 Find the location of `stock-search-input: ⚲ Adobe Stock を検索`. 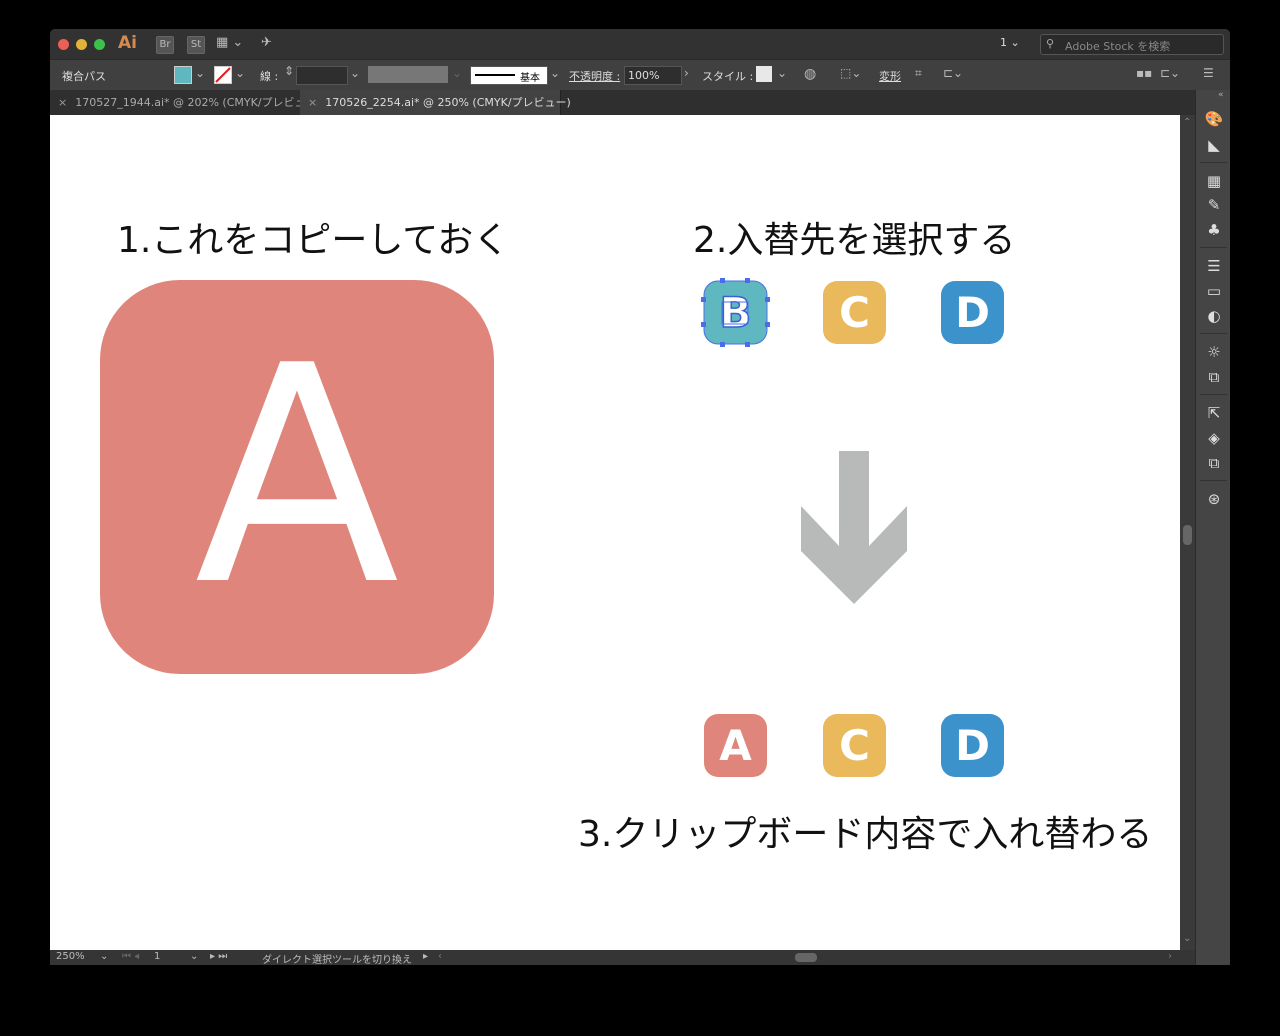

stock-search-input: ⚲ Adobe Stock を検索 is located at coordinates (1132, 44).